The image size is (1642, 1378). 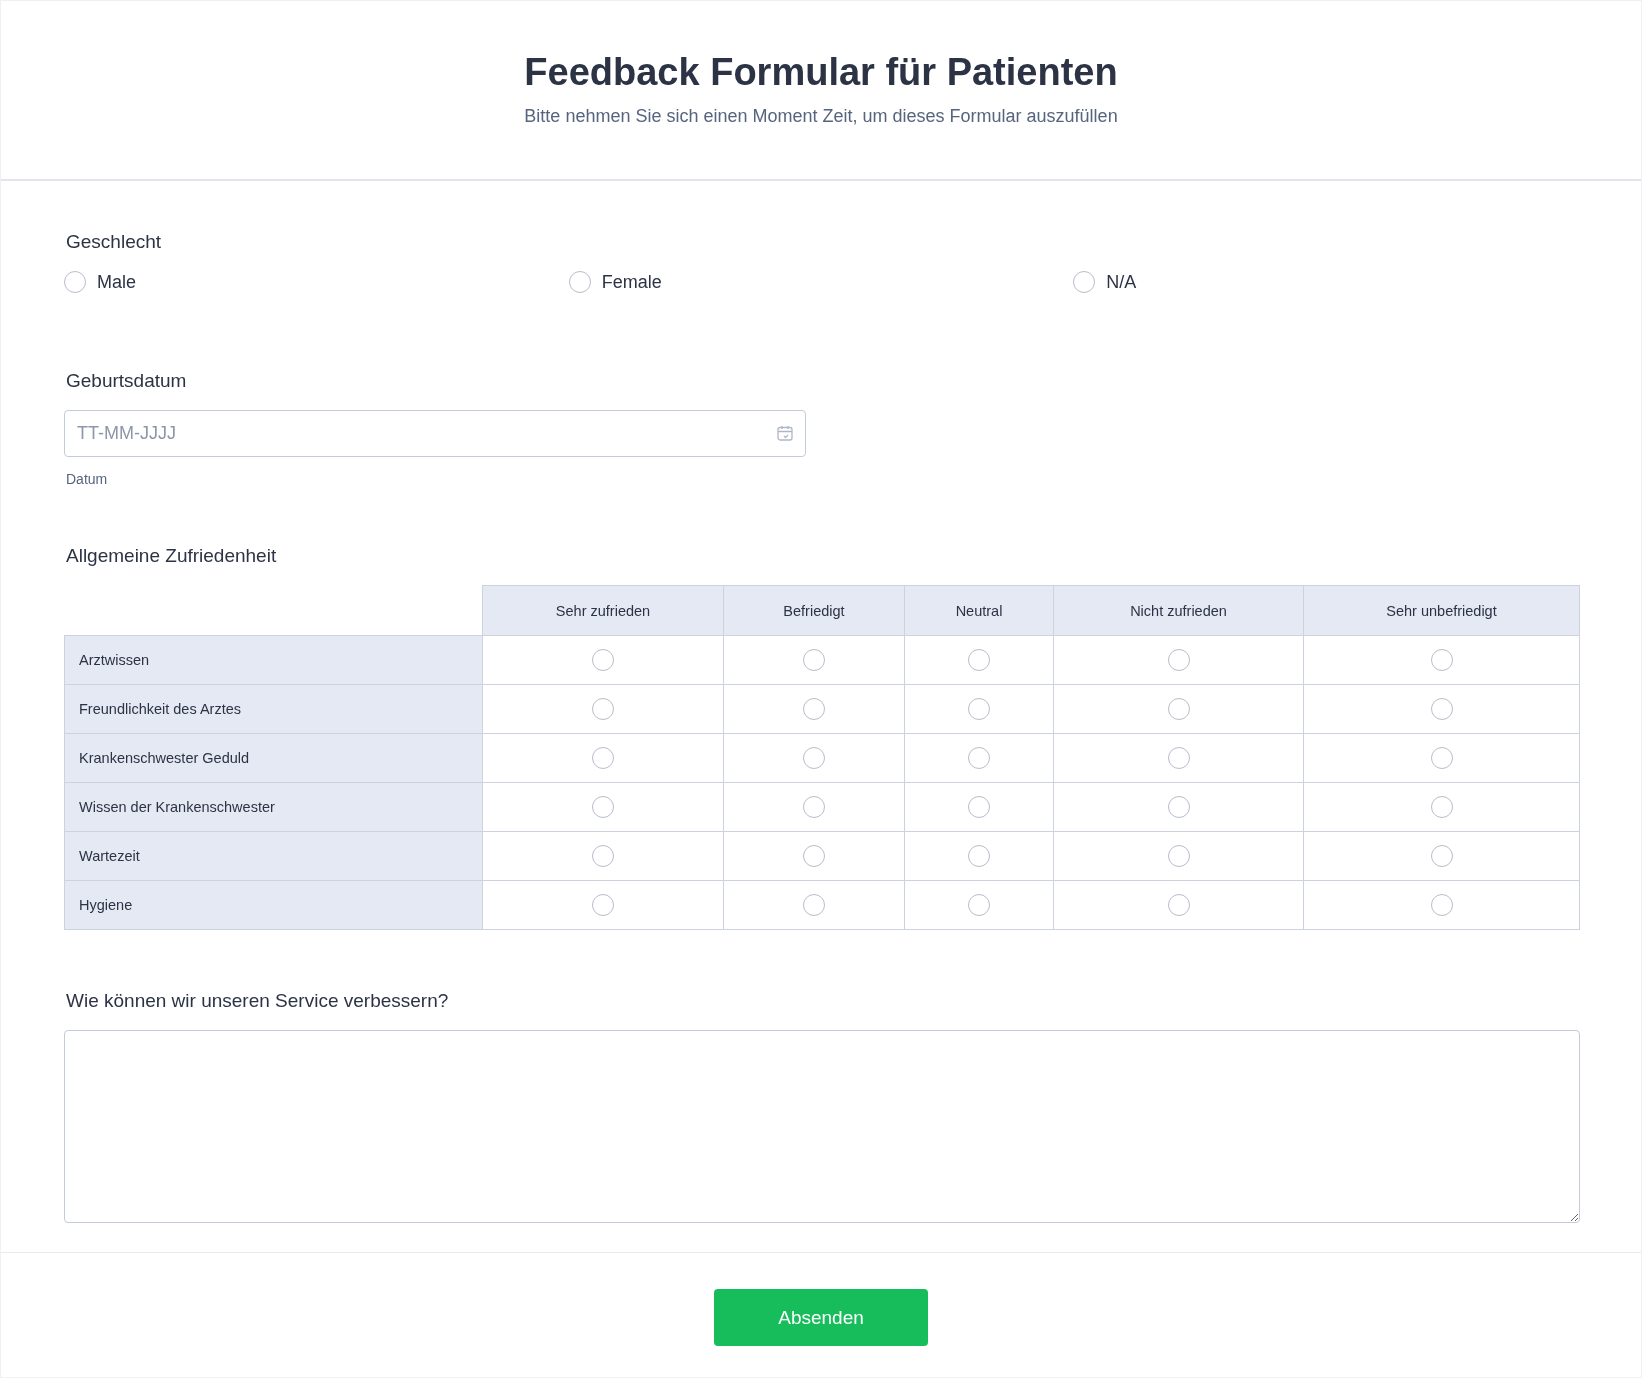 I want to click on form-title: Feedback Formular für Patienten, so click(x=821, y=72).